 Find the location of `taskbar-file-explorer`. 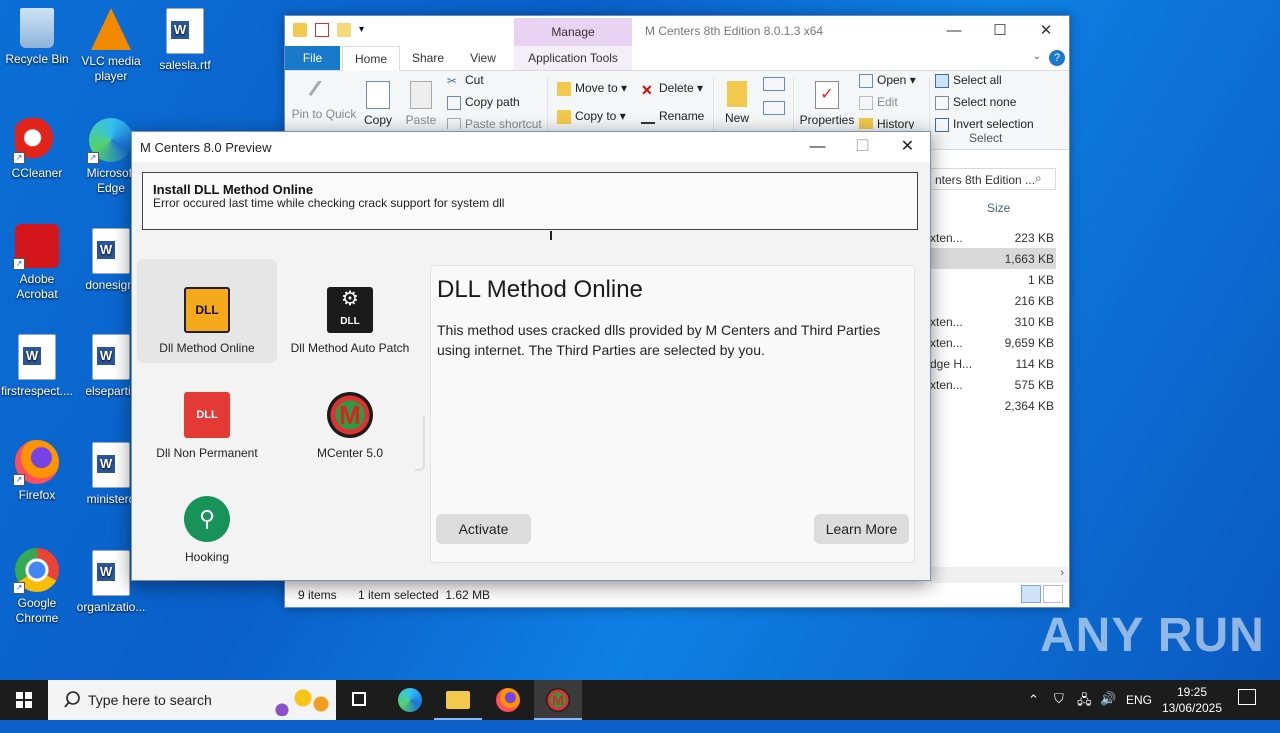

taskbar-file-explorer is located at coordinates (458, 700).